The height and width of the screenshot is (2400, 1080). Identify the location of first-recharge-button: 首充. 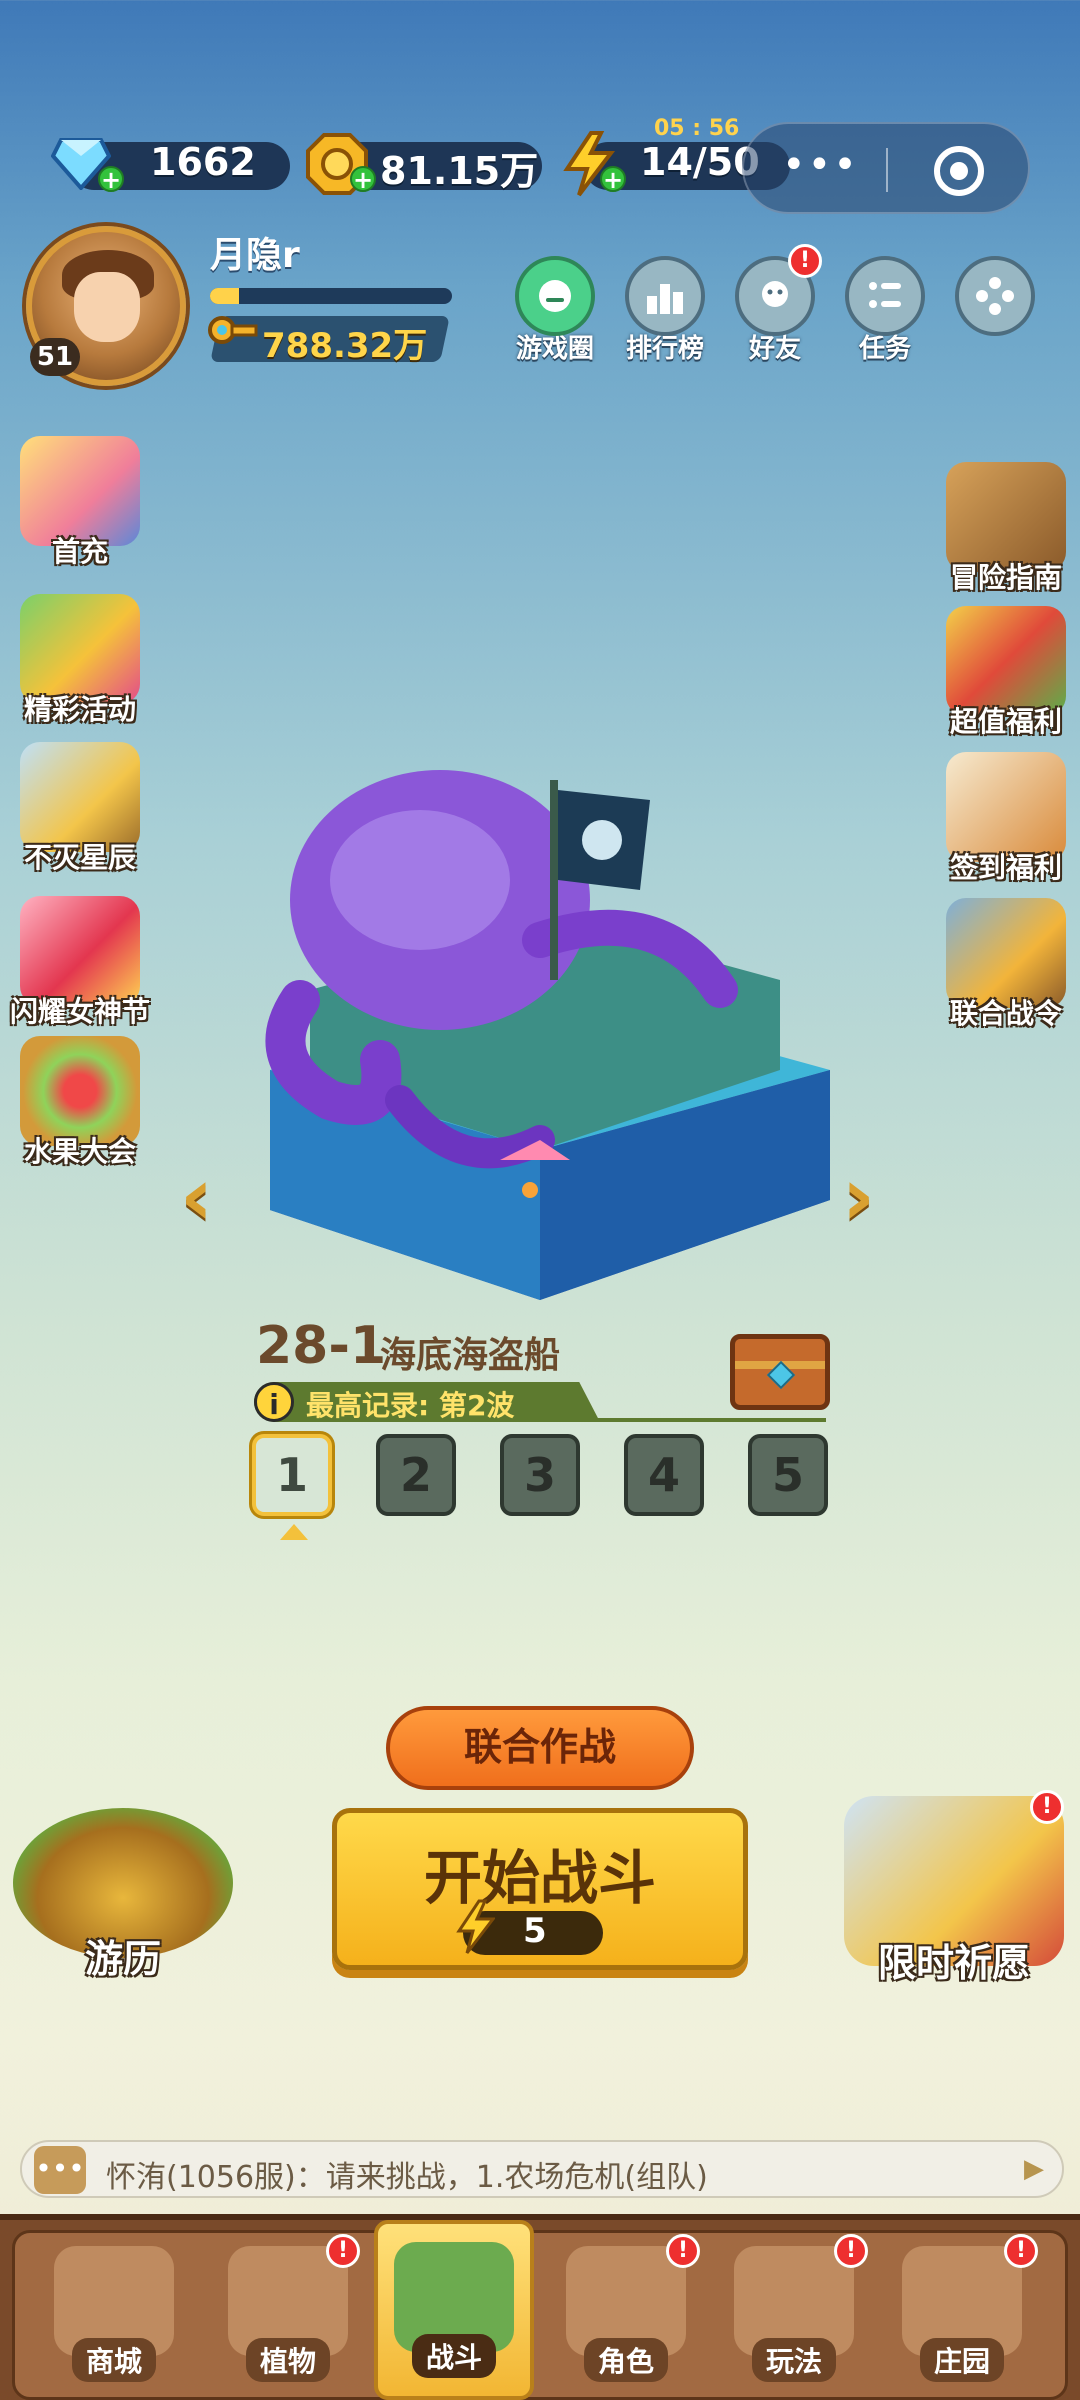
(80, 503).